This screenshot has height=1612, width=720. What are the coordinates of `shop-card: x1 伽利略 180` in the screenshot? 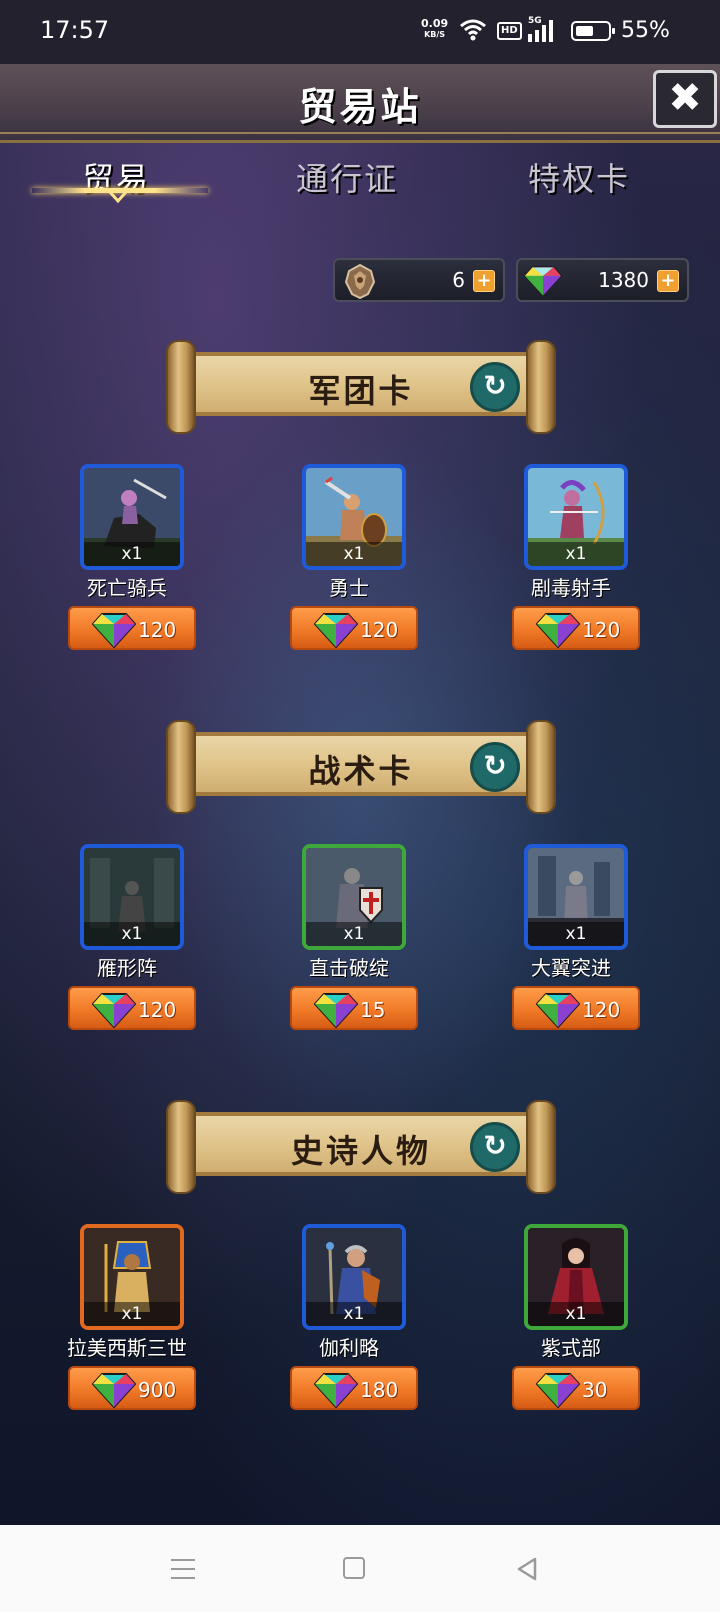 It's located at (349, 1324).